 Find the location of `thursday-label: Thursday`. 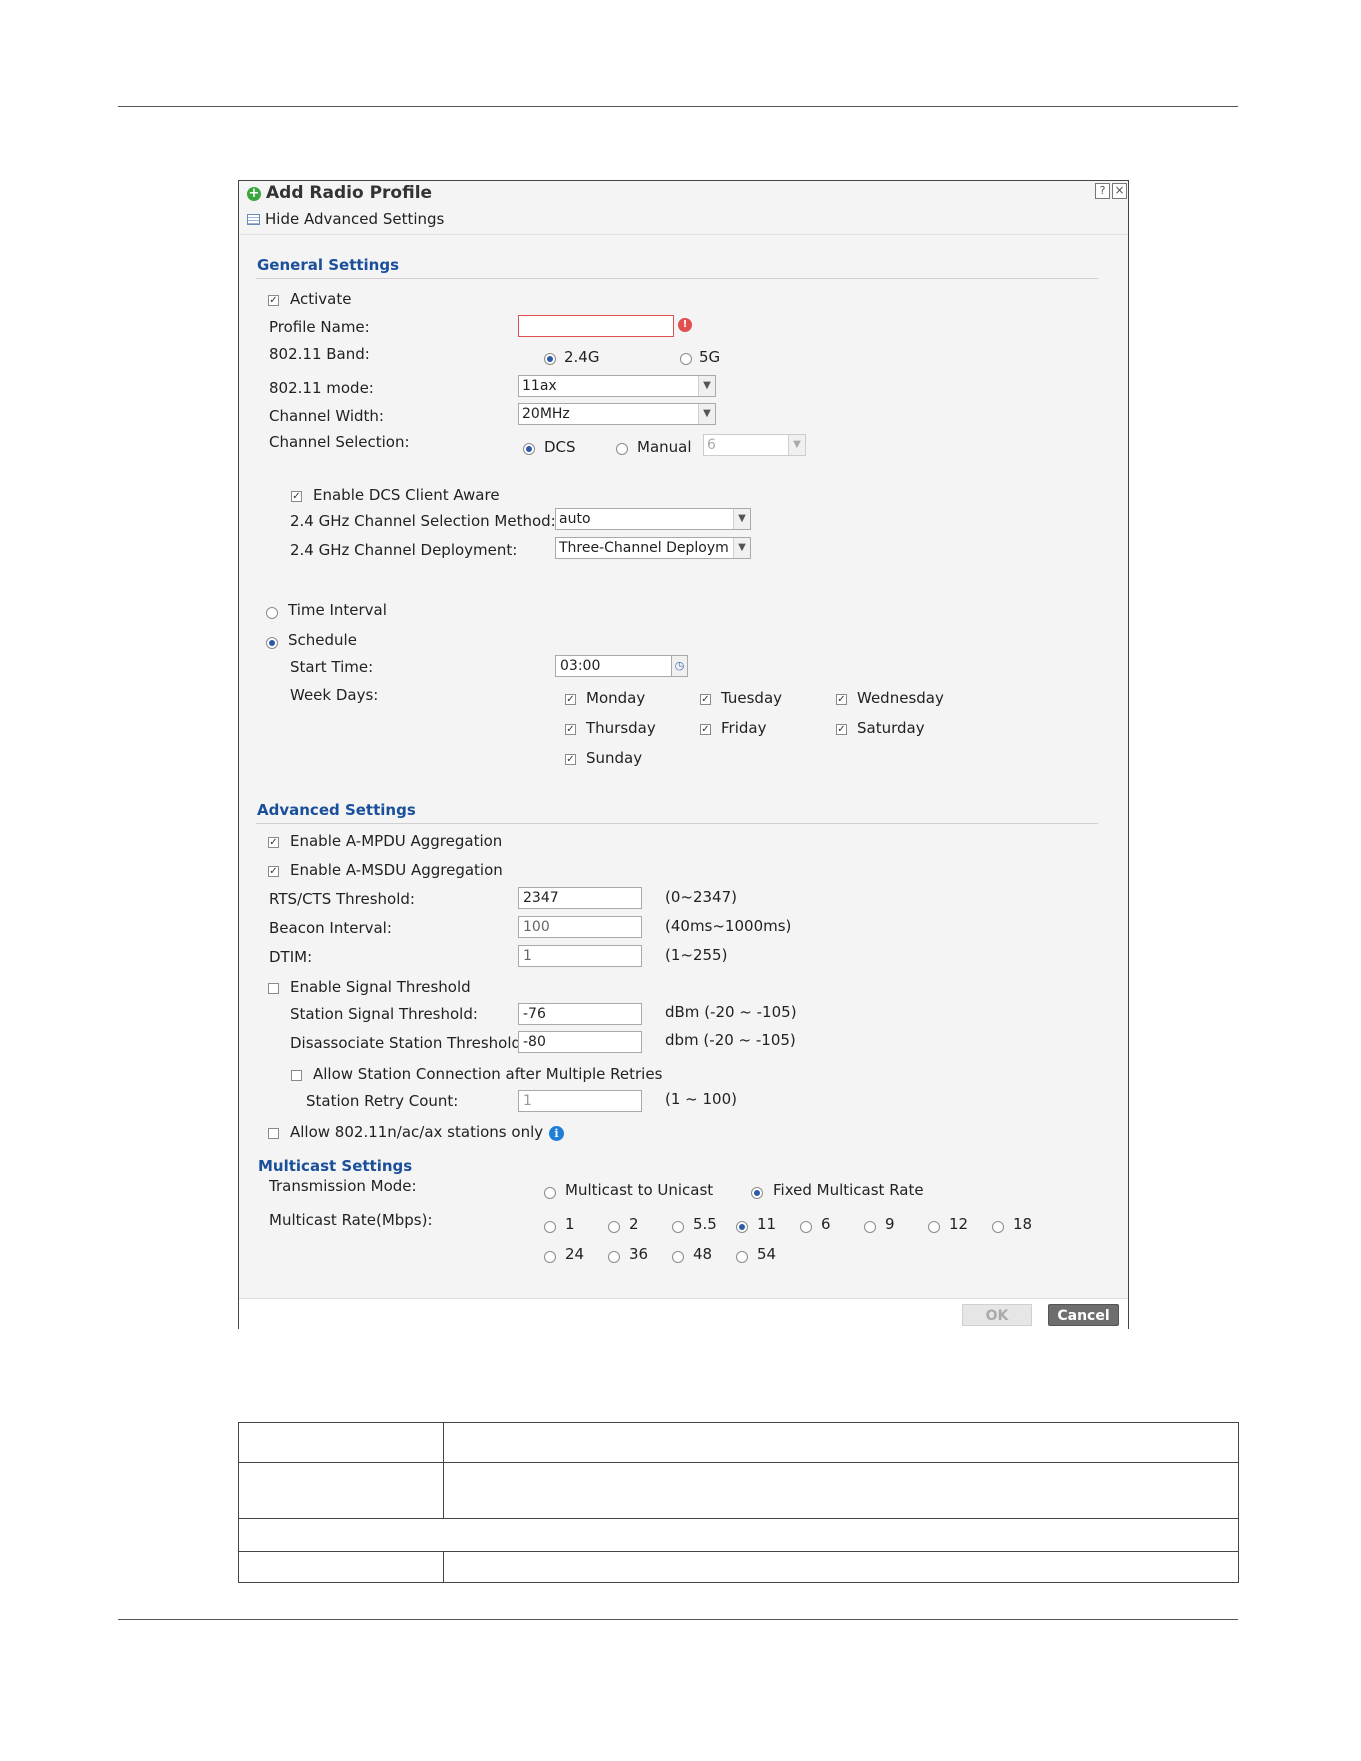

thursday-label: Thursday is located at coordinates (621, 728).